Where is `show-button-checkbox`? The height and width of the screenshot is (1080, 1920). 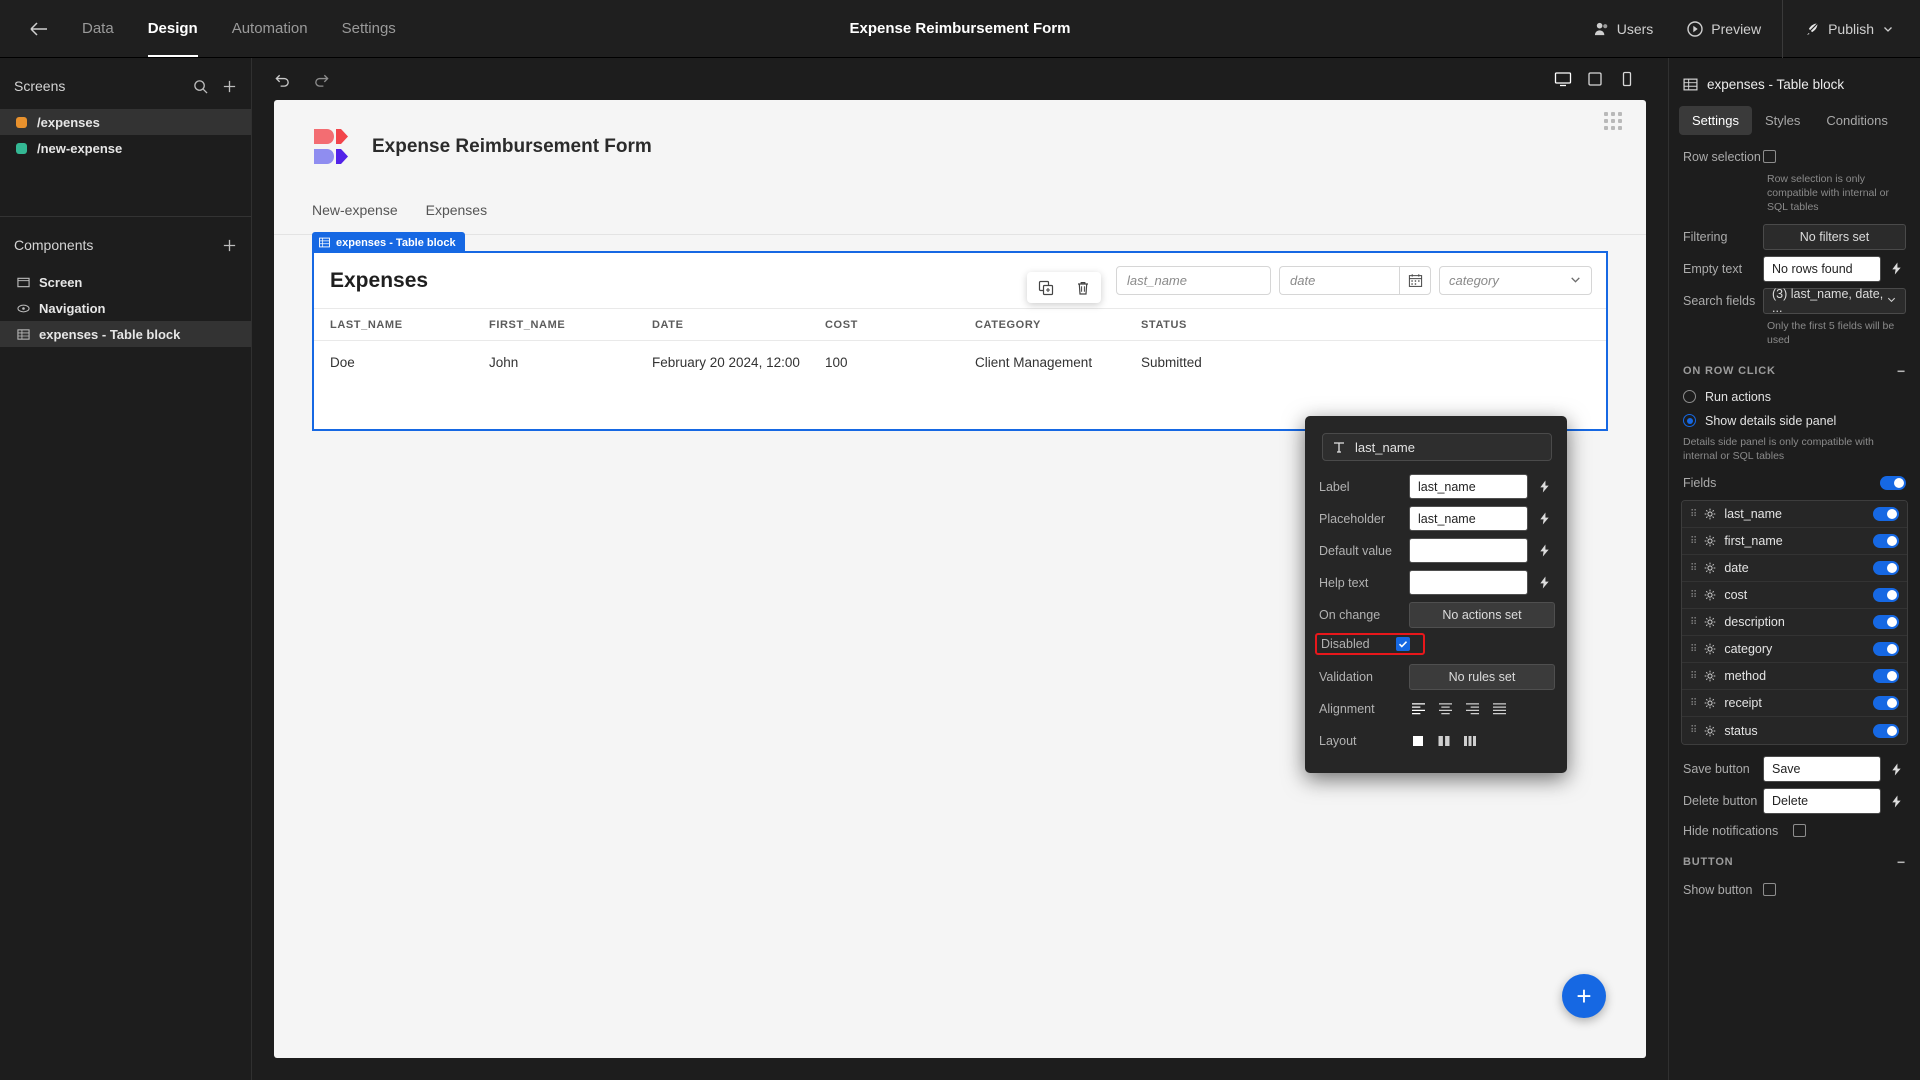 show-button-checkbox is located at coordinates (1769, 890).